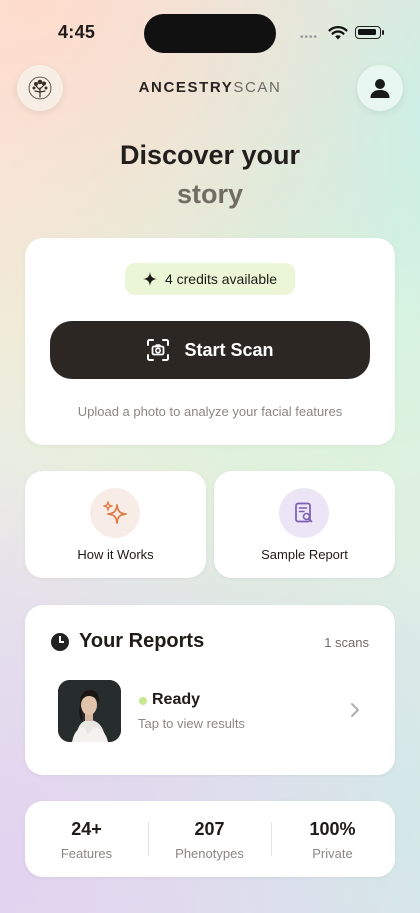  I want to click on report-subtitle: Tap to view results, so click(191, 723).